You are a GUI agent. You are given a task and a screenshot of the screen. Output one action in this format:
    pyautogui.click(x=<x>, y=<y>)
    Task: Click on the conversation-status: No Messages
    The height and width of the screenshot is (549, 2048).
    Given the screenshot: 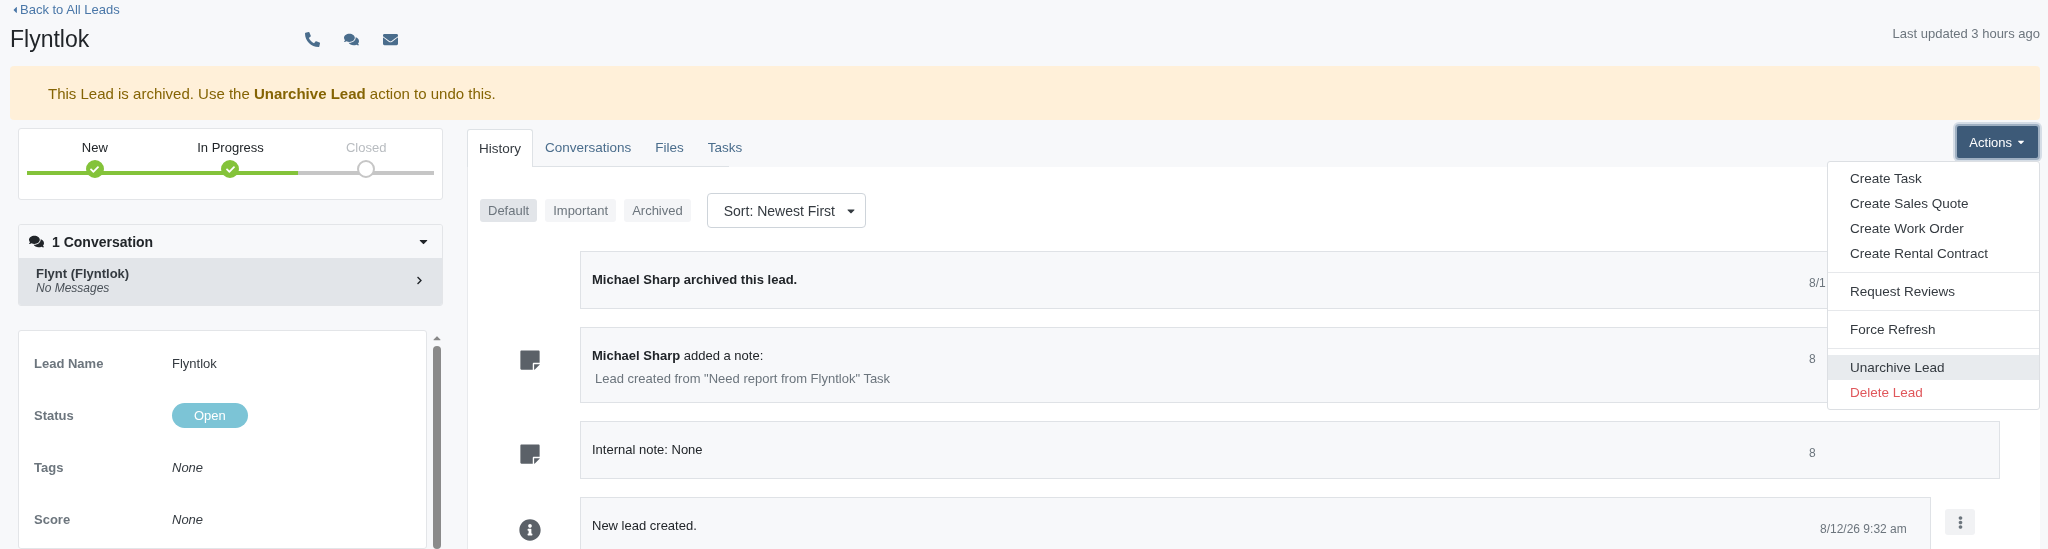 What is the action you would take?
    pyautogui.click(x=73, y=288)
    